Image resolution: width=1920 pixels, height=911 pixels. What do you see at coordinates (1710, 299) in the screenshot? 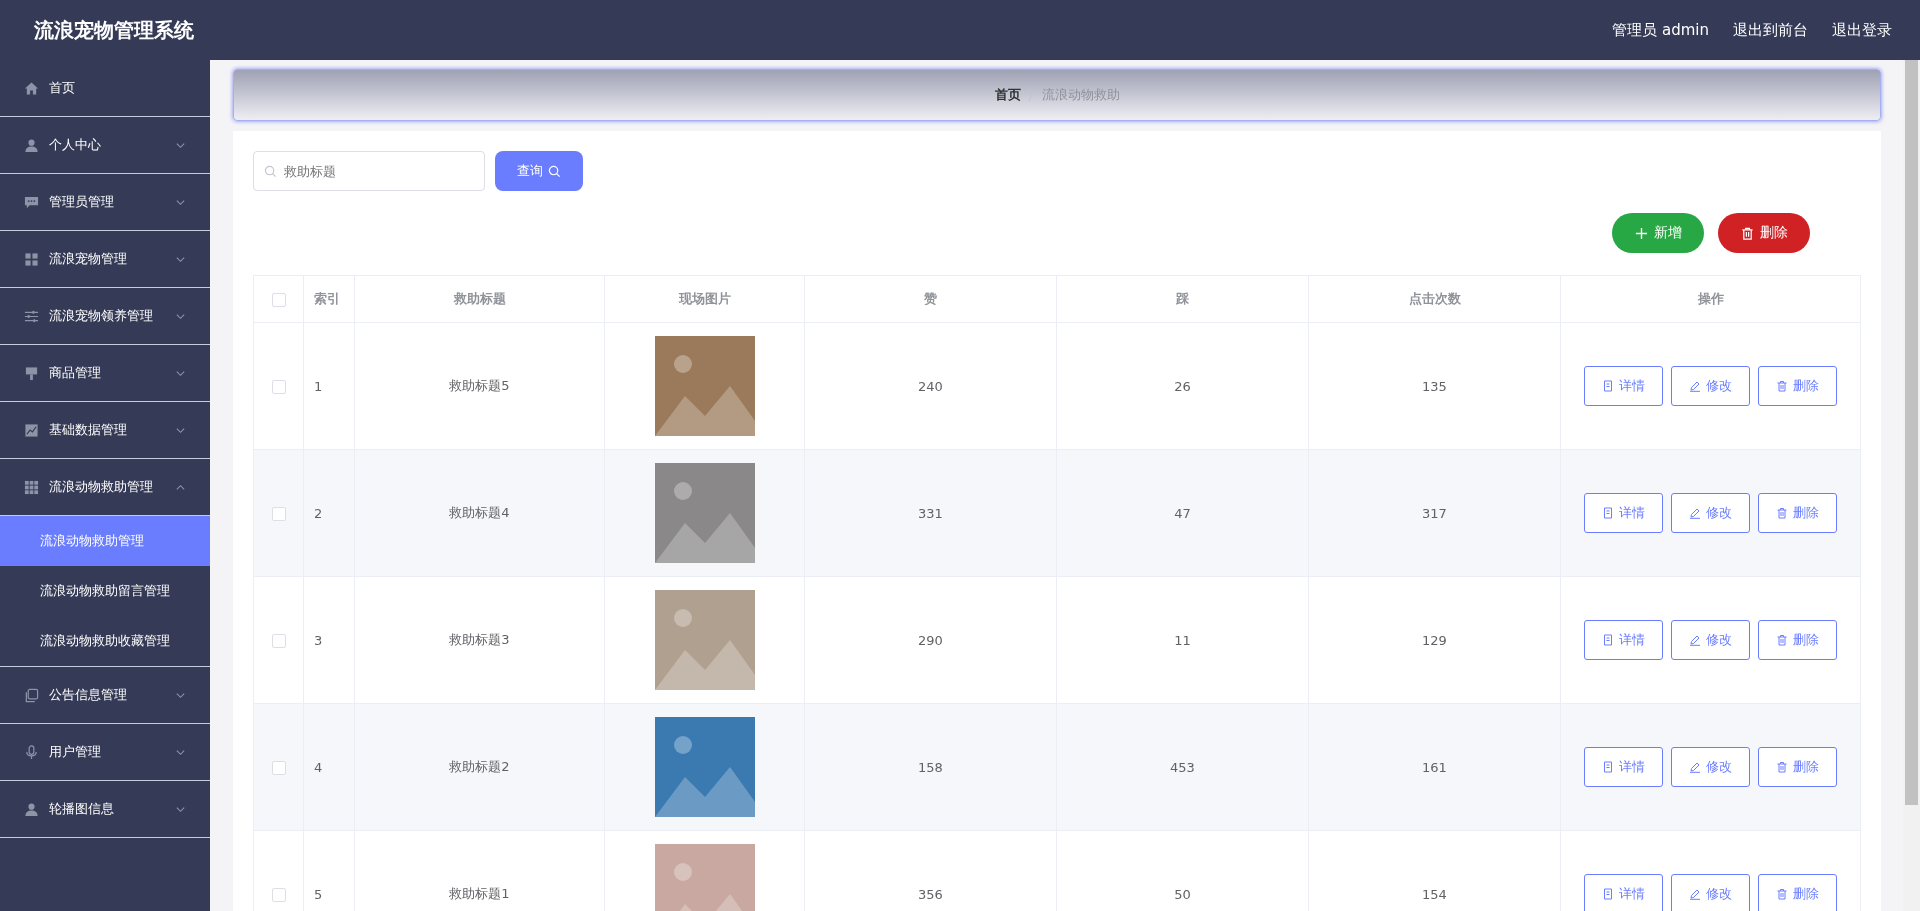
I see `column-header: 操作` at bounding box center [1710, 299].